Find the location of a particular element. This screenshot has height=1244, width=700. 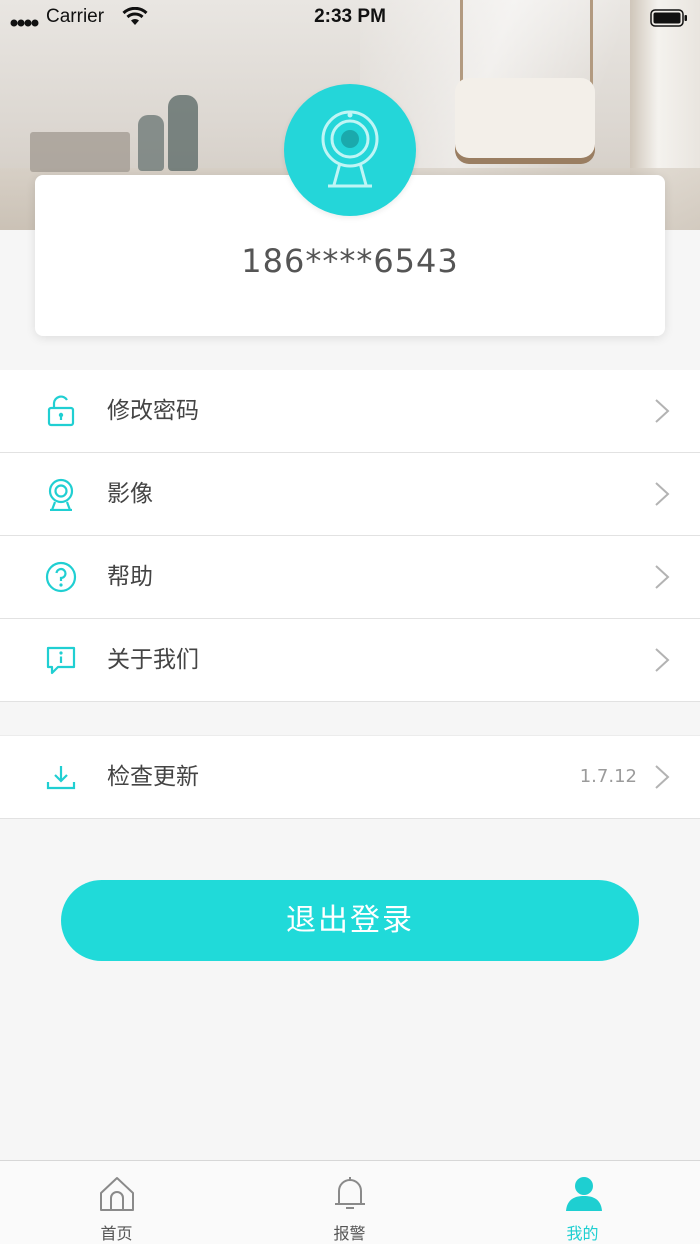

tab-alarm: 报警 is located at coordinates (349, 1202).